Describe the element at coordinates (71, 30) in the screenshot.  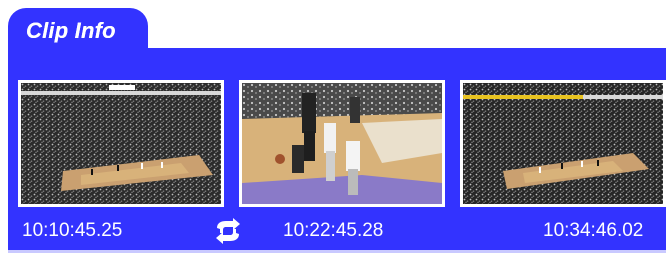
I see `tab-title: Clip Info` at that location.